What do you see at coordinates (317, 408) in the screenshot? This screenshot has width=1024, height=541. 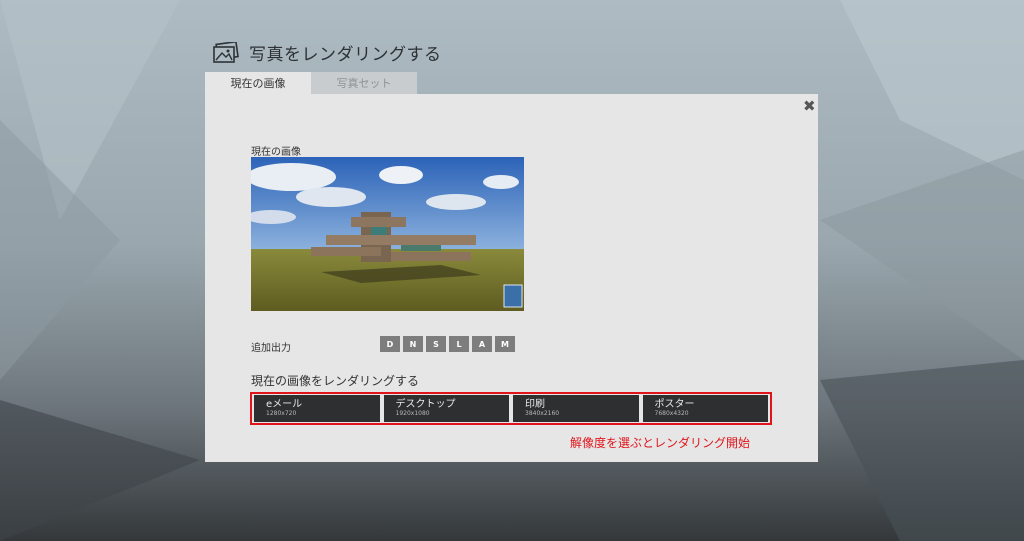 I see `render-email-button: eメール 1280x720` at bounding box center [317, 408].